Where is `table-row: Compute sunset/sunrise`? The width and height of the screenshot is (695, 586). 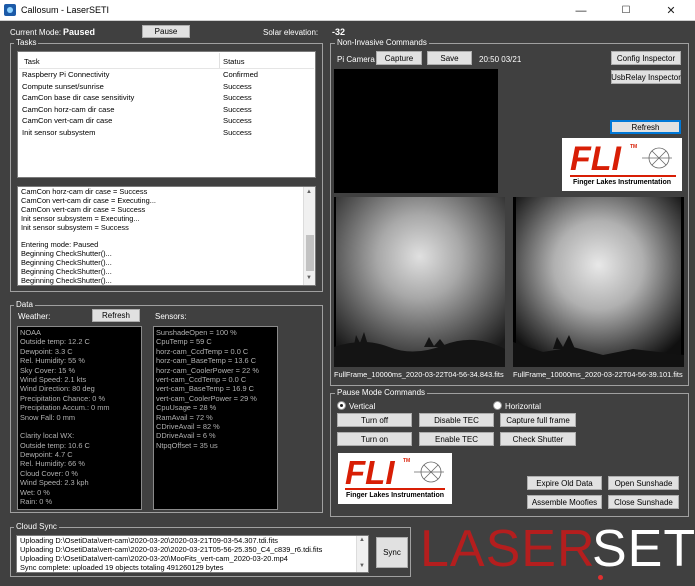 table-row: Compute sunset/sunrise is located at coordinates (63, 87).